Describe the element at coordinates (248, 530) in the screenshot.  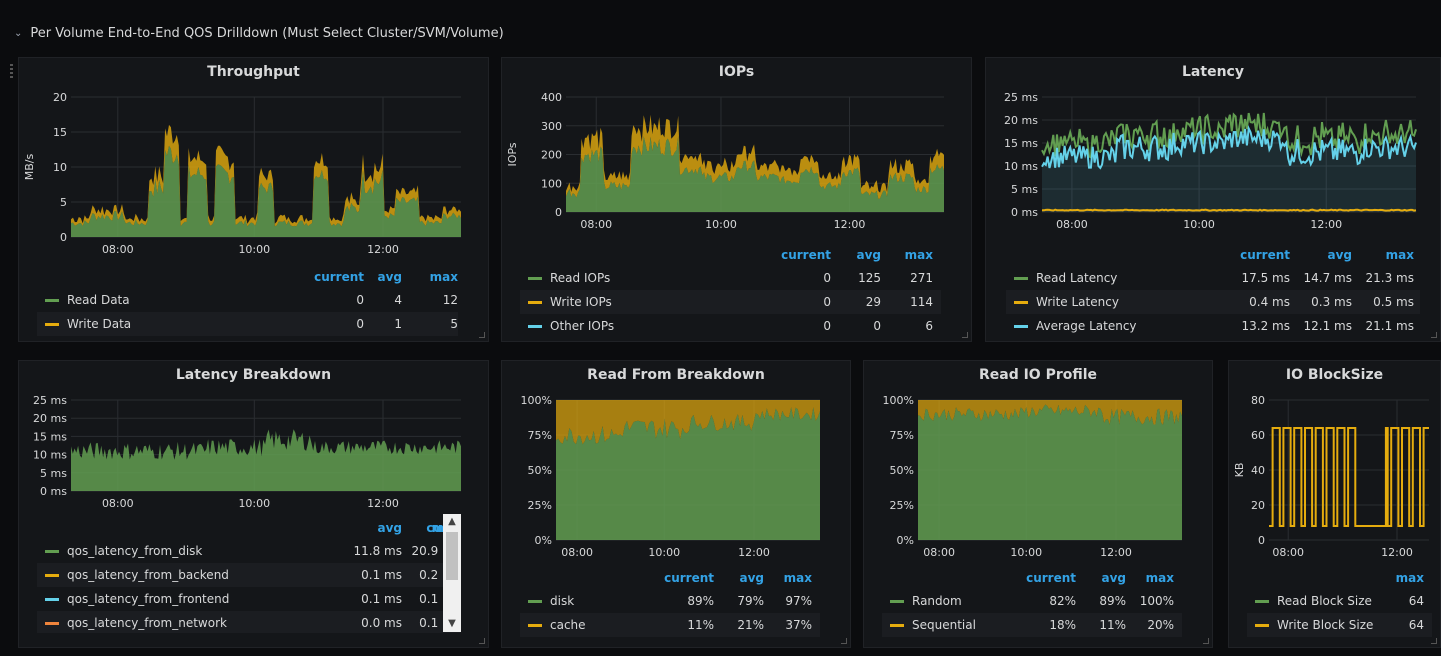
I see `legend-header: maxavgcurre` at that location.